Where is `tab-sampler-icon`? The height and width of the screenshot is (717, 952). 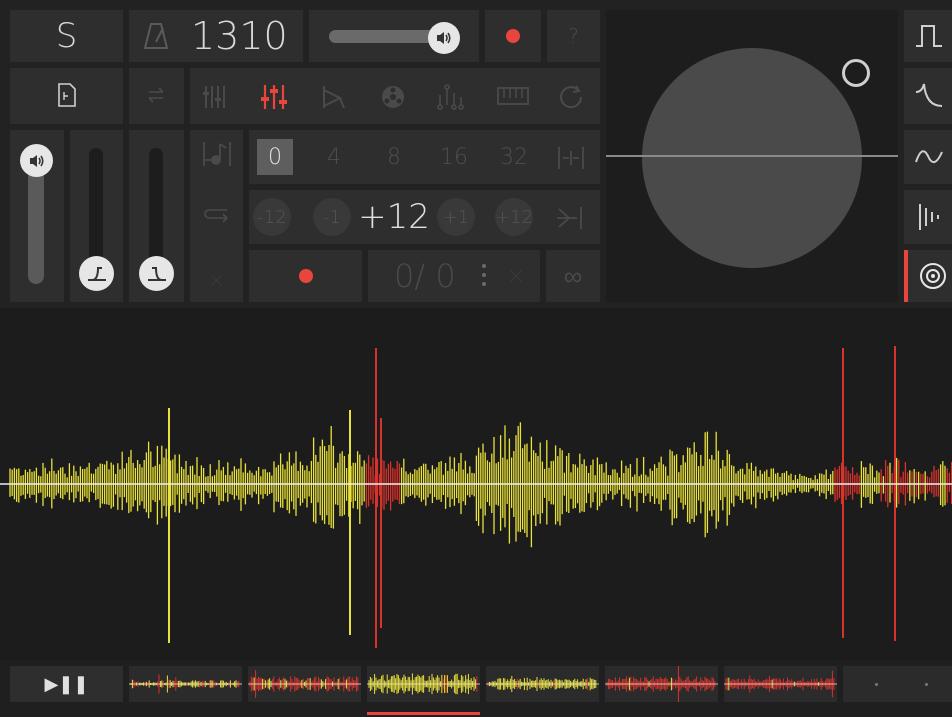
tab-sampler-icon is located at coordinates (393, 97).